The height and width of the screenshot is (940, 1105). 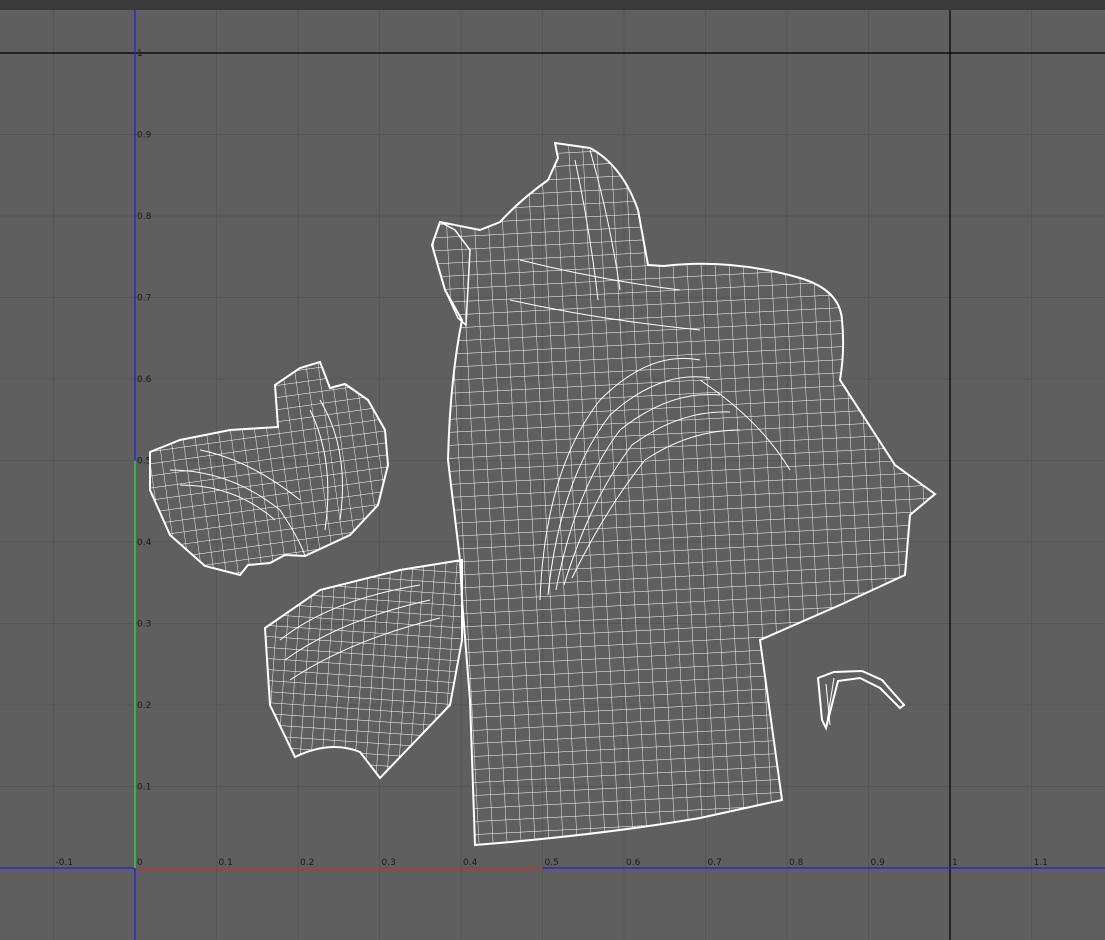 What do you see at coordinates (144, 706) in the screenshot?
I see `y-tick-label: 0.2` at bounding box center [144, 706].